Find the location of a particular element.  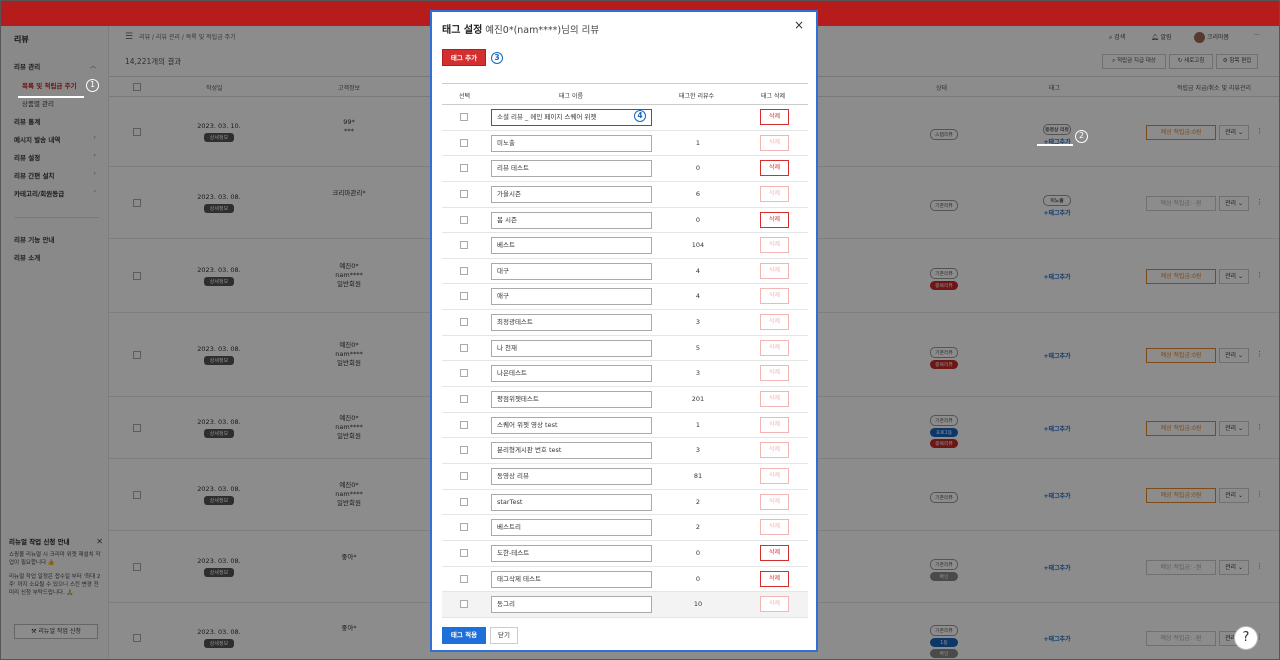

tag-row: 나 천재 5 삭제 is located at coordinates (625, 349).